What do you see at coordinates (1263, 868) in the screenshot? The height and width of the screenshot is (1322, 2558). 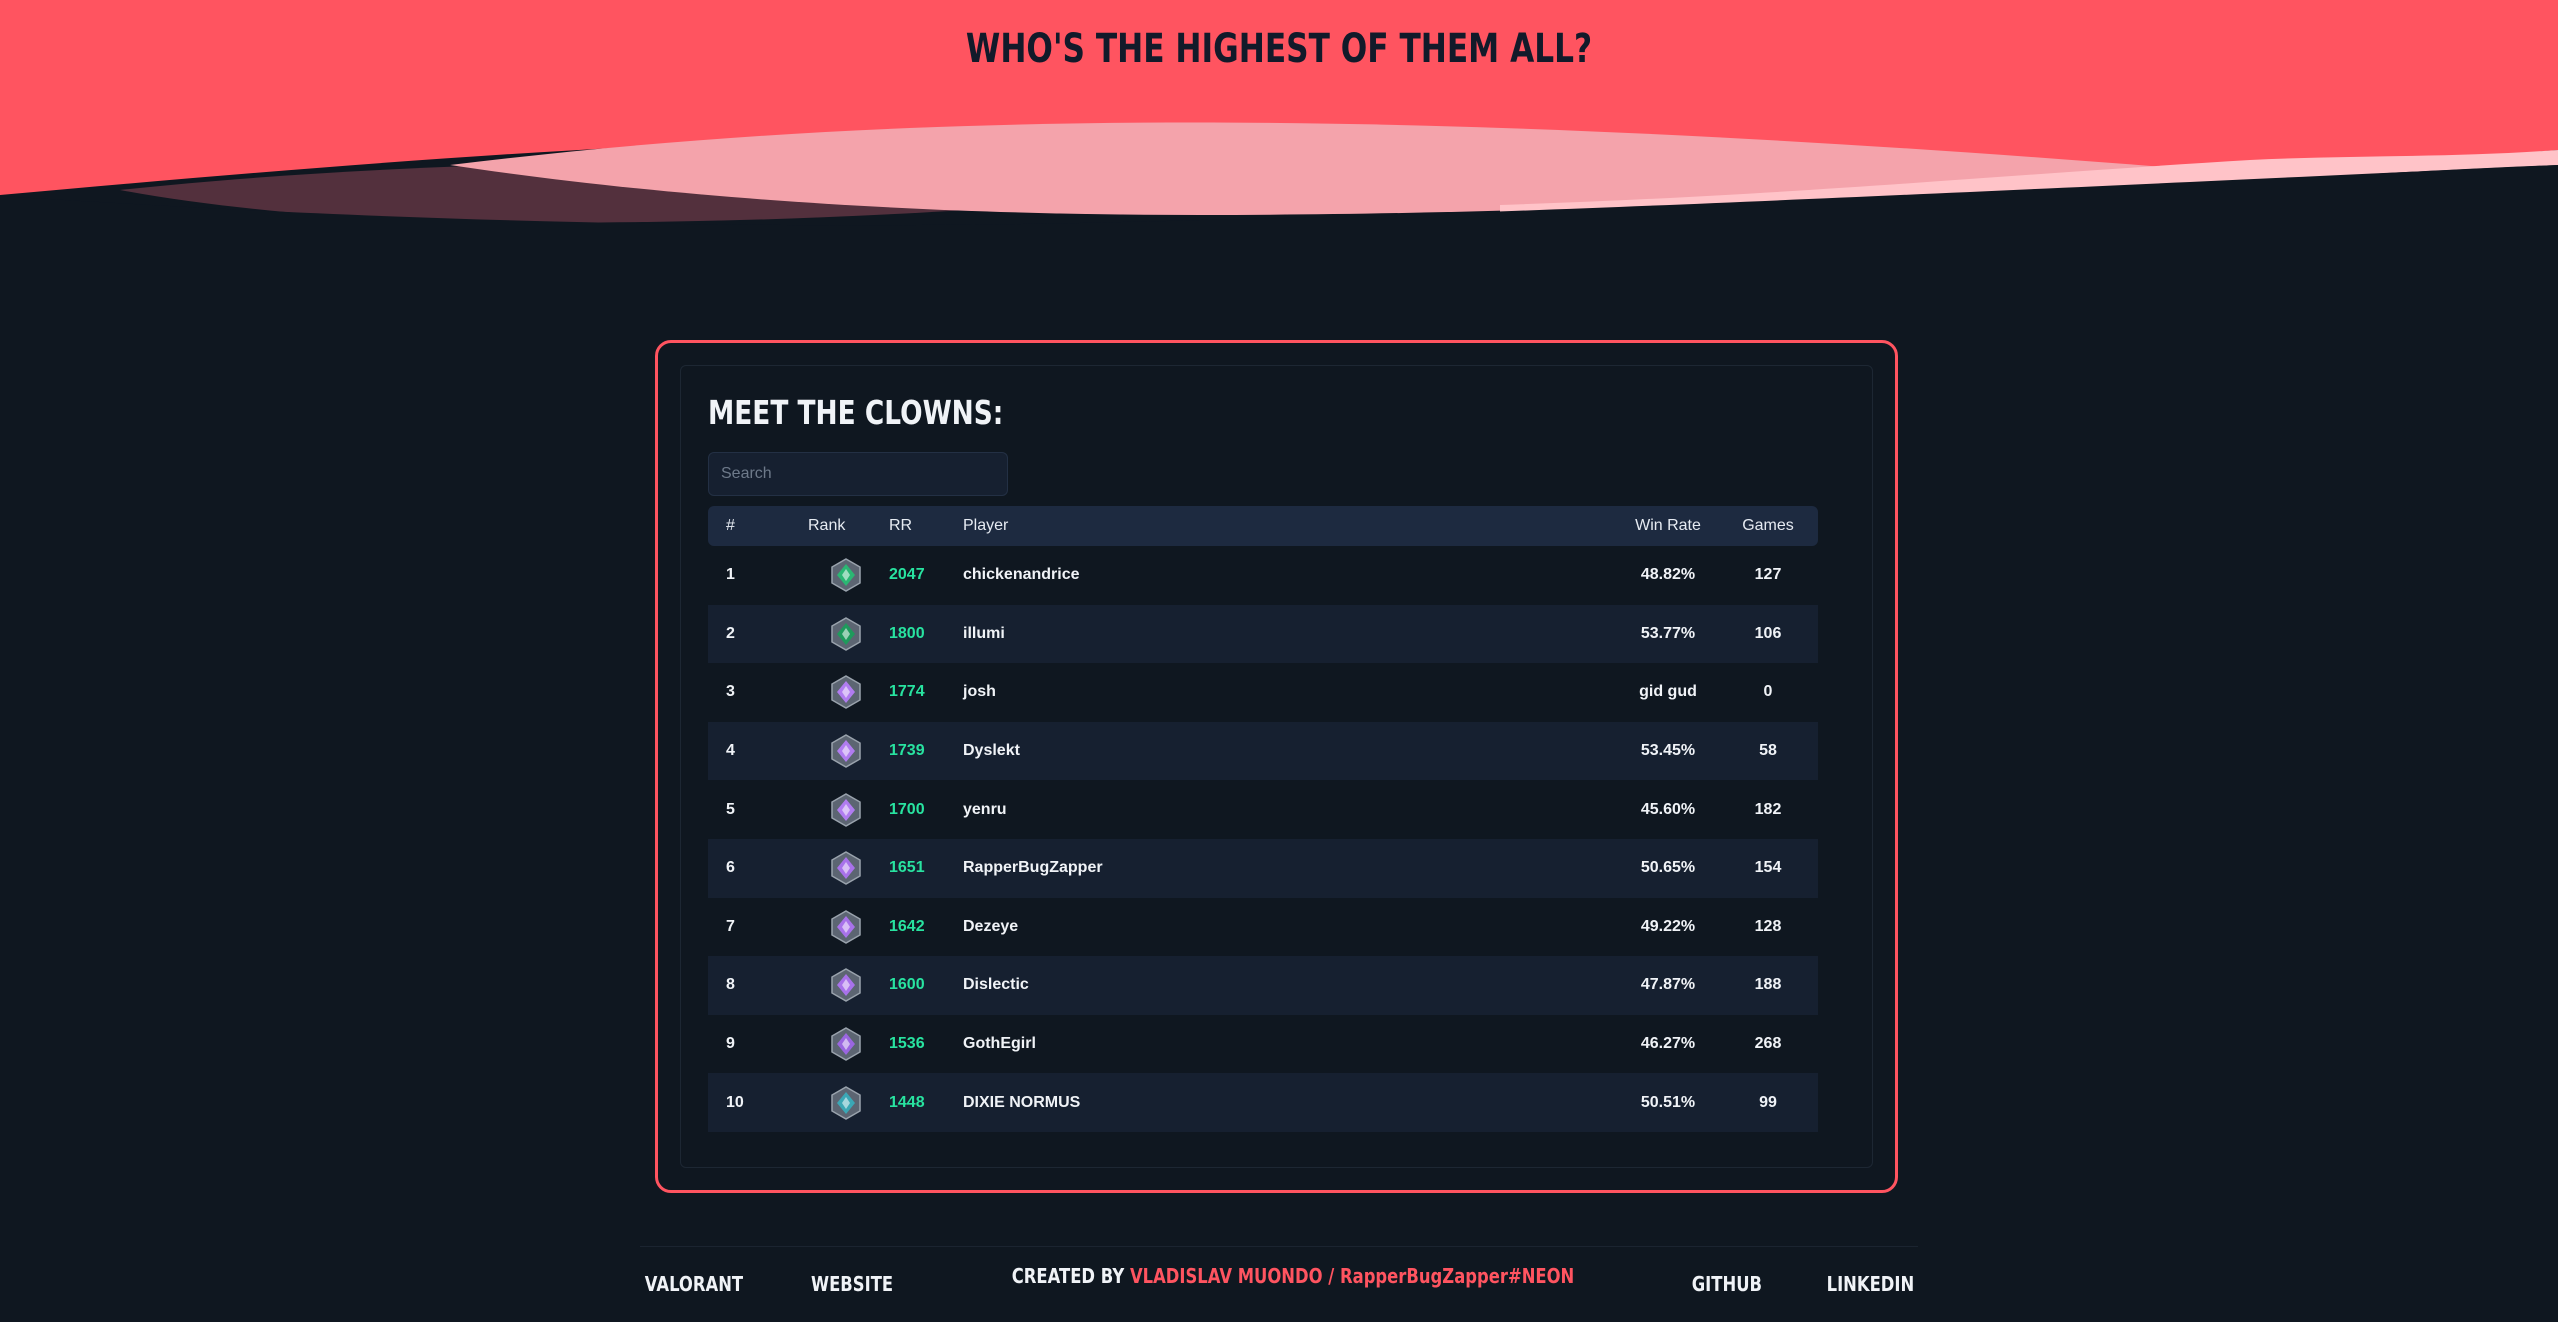 I see `table-row: 6 1651 RapperBugZapper 50.65% 154` at bounding box center [1263, 868].